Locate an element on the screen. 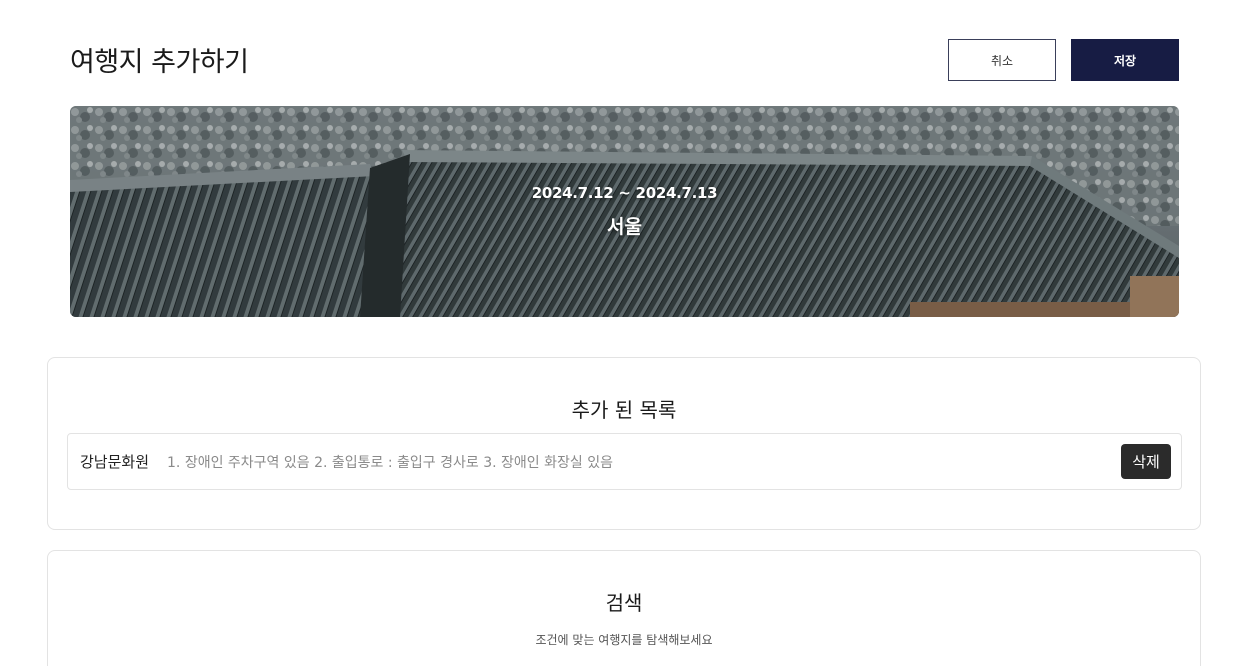 Image resolution: width=1250 pixels, height=666 pixels. search-title: 검색 is located at coordinates (624, 603).